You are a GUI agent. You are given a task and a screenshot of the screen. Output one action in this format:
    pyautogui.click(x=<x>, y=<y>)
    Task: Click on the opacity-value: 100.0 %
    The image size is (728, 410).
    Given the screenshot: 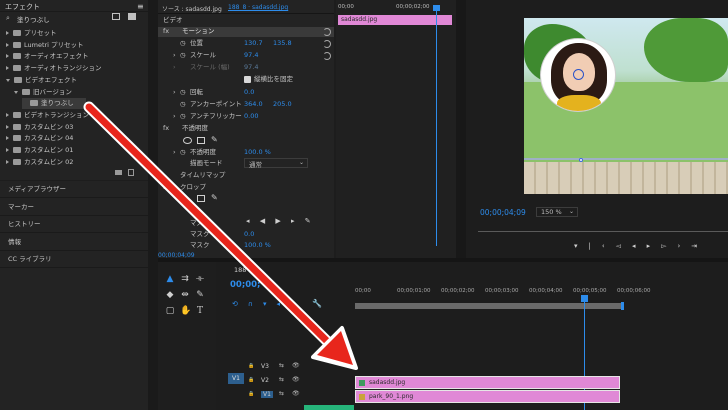 What is the action you would take?
    pyautogui.click(x=257, y=152)
    